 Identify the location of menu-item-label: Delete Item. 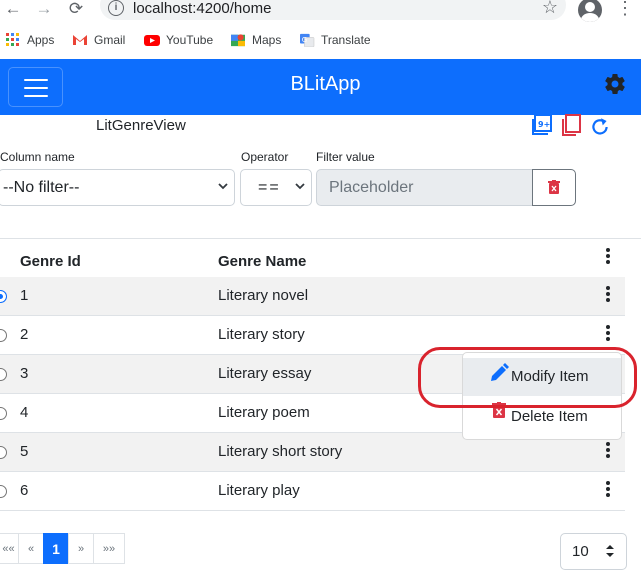
(549, 416).